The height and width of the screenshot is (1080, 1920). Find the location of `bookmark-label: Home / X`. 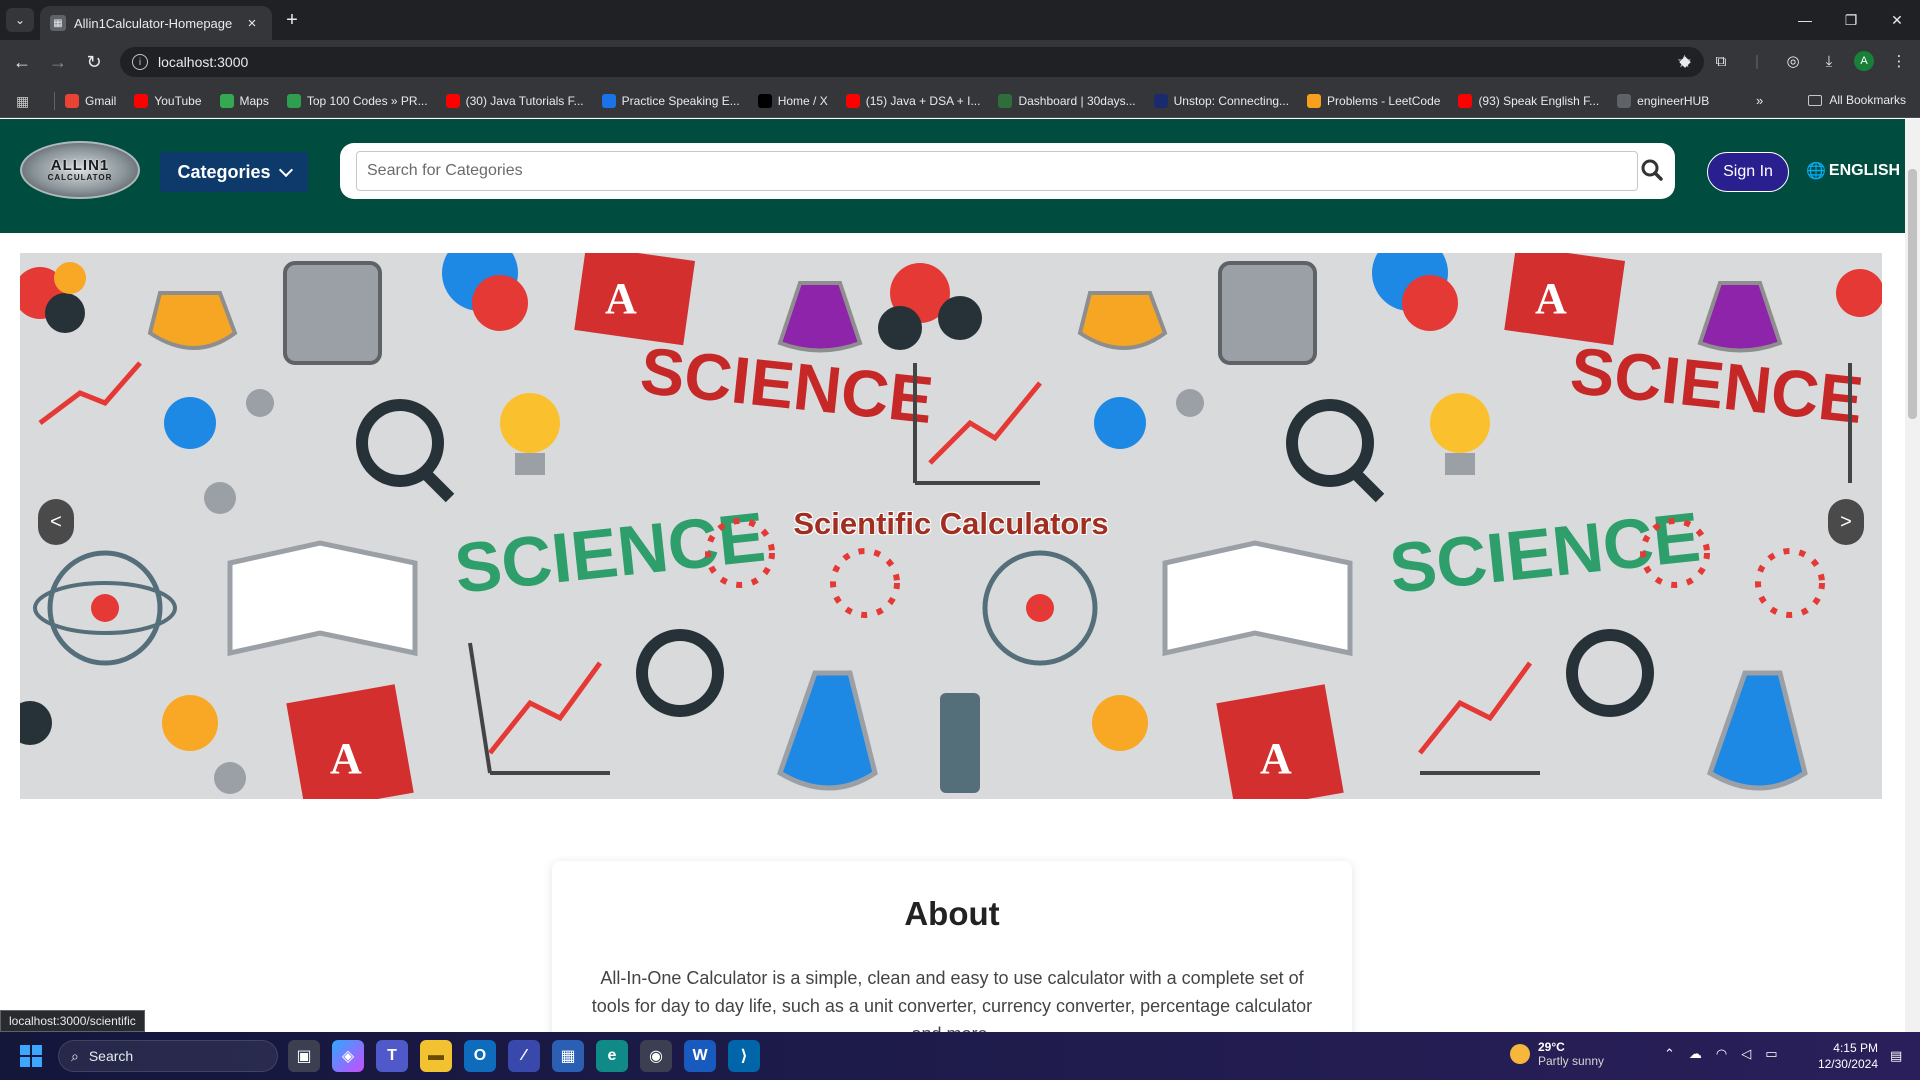

bookmark-label: Home / X is located at coordinates (802, 101).